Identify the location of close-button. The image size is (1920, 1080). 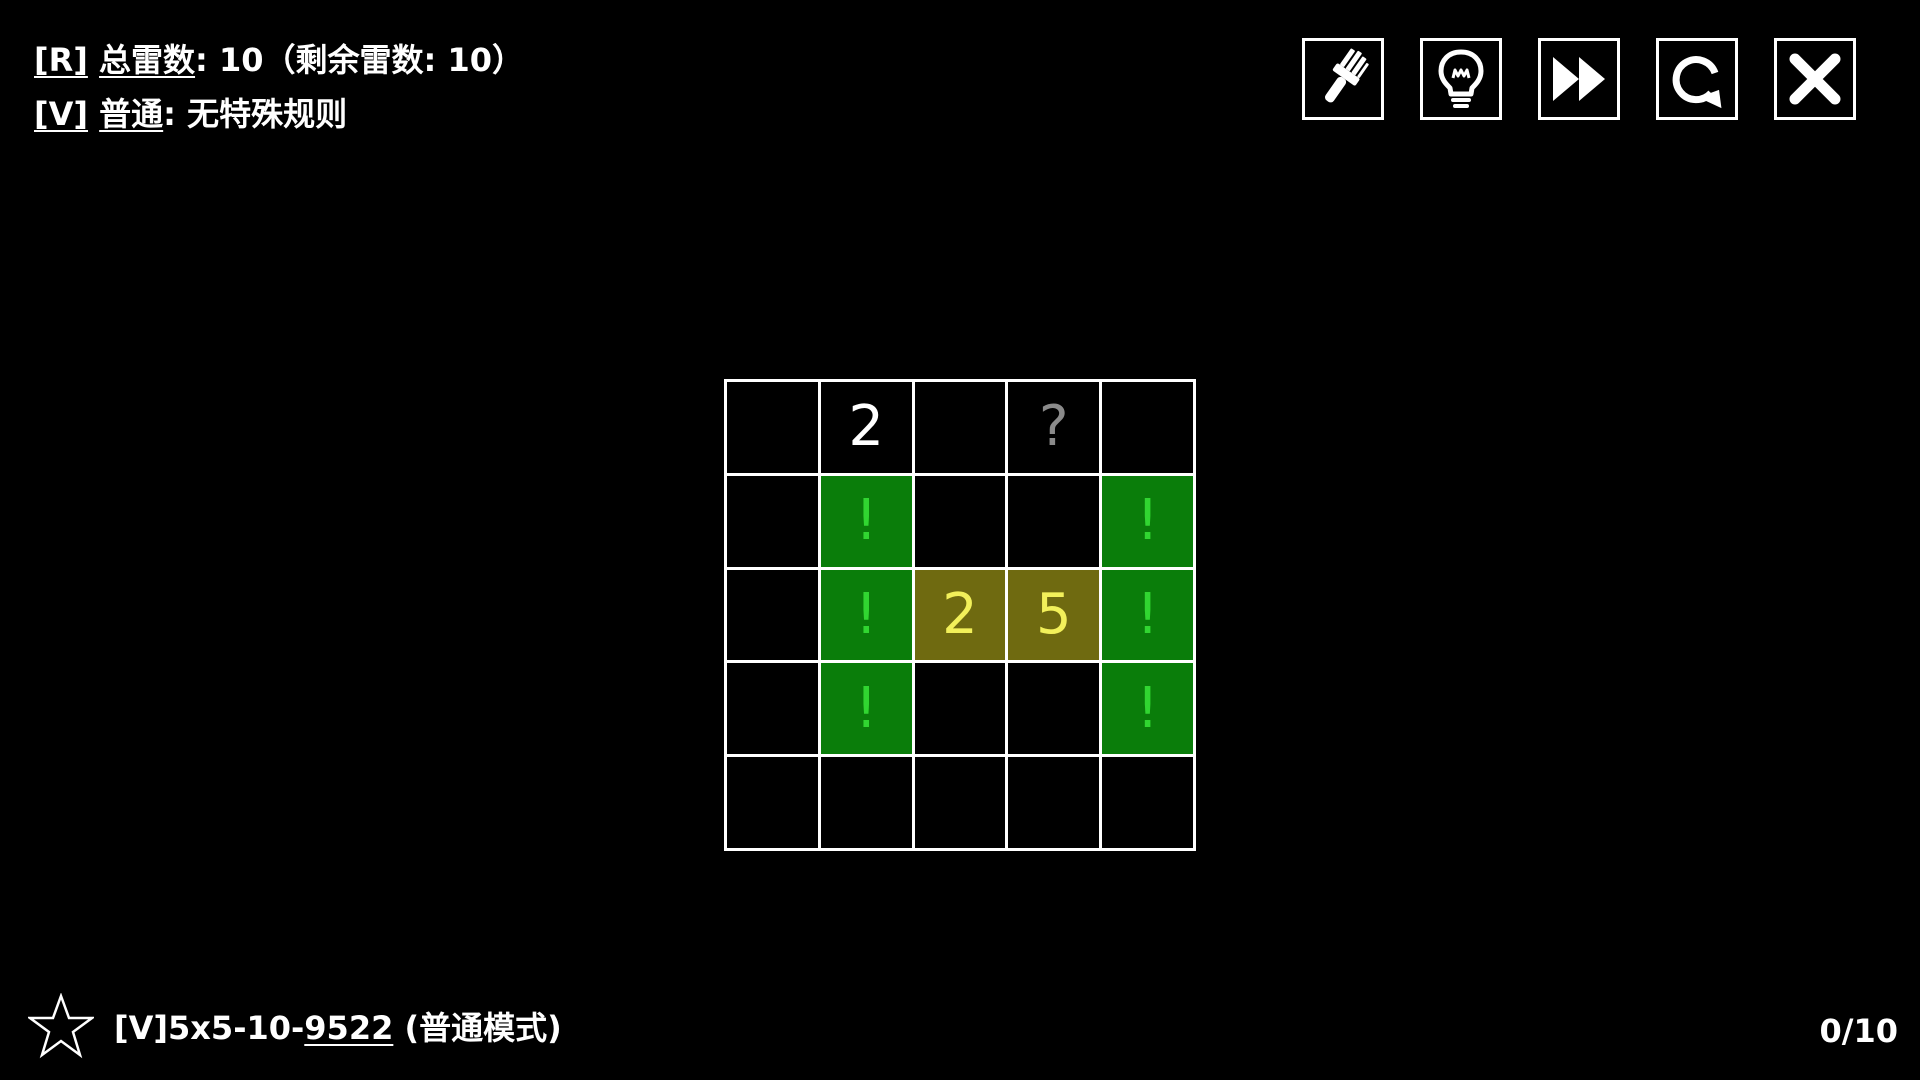
(1815, 79).